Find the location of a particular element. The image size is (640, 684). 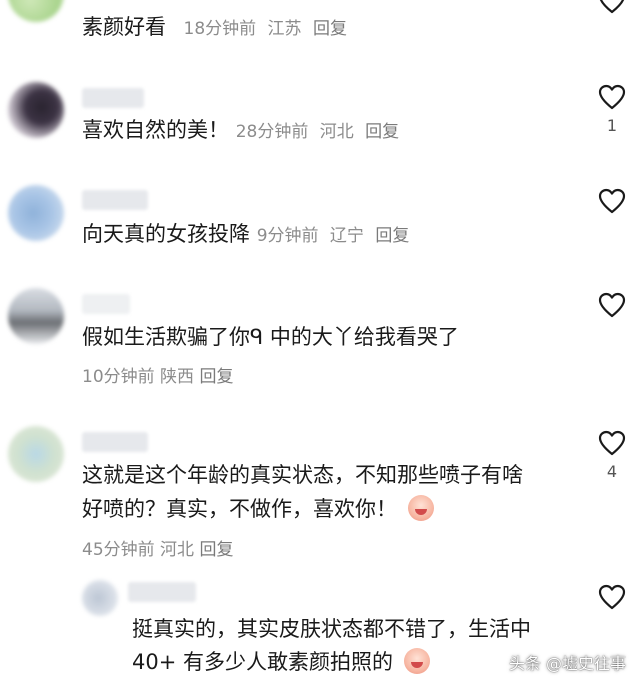

comment-time: 45分钟前 is located at coordinates (118, 550).